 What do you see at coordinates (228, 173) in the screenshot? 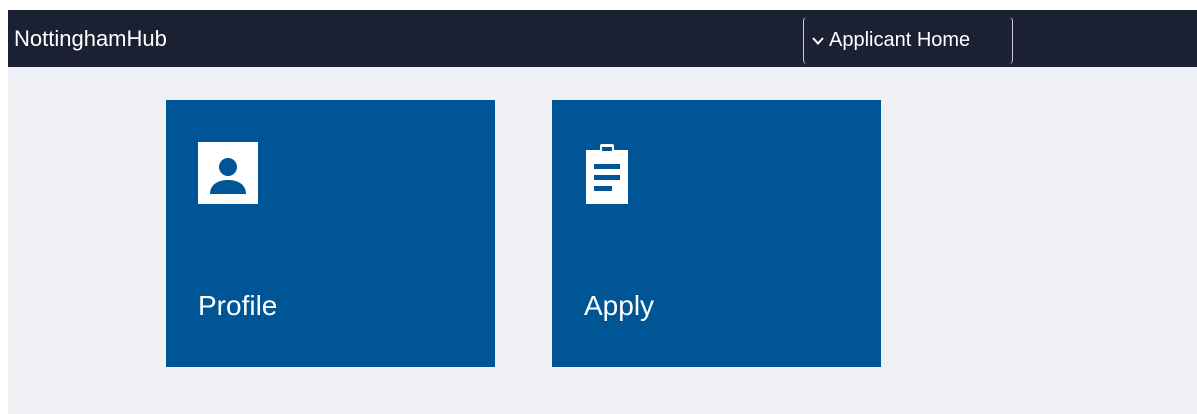
I see `person-icon` at bounding box center [228, 173].